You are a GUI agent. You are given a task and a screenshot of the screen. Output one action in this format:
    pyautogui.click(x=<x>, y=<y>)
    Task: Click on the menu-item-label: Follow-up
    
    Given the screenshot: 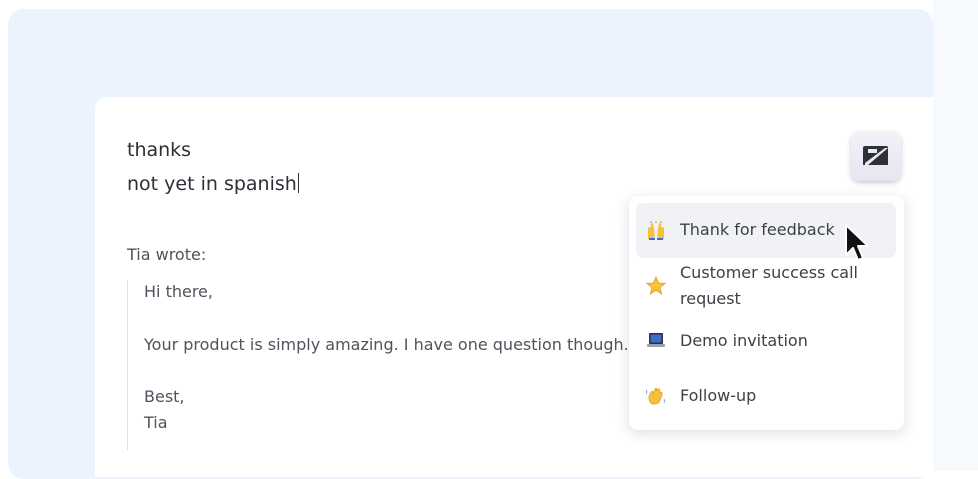 What is the action you would take?
    pyautogui.click(x=718, y=395)
    